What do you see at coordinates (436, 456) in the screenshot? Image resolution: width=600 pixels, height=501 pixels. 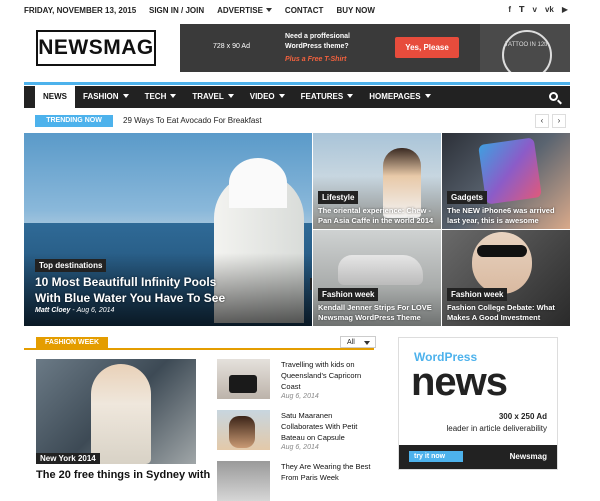 I see `try-it-now-button: try it now` at bounding box center [436, 456].